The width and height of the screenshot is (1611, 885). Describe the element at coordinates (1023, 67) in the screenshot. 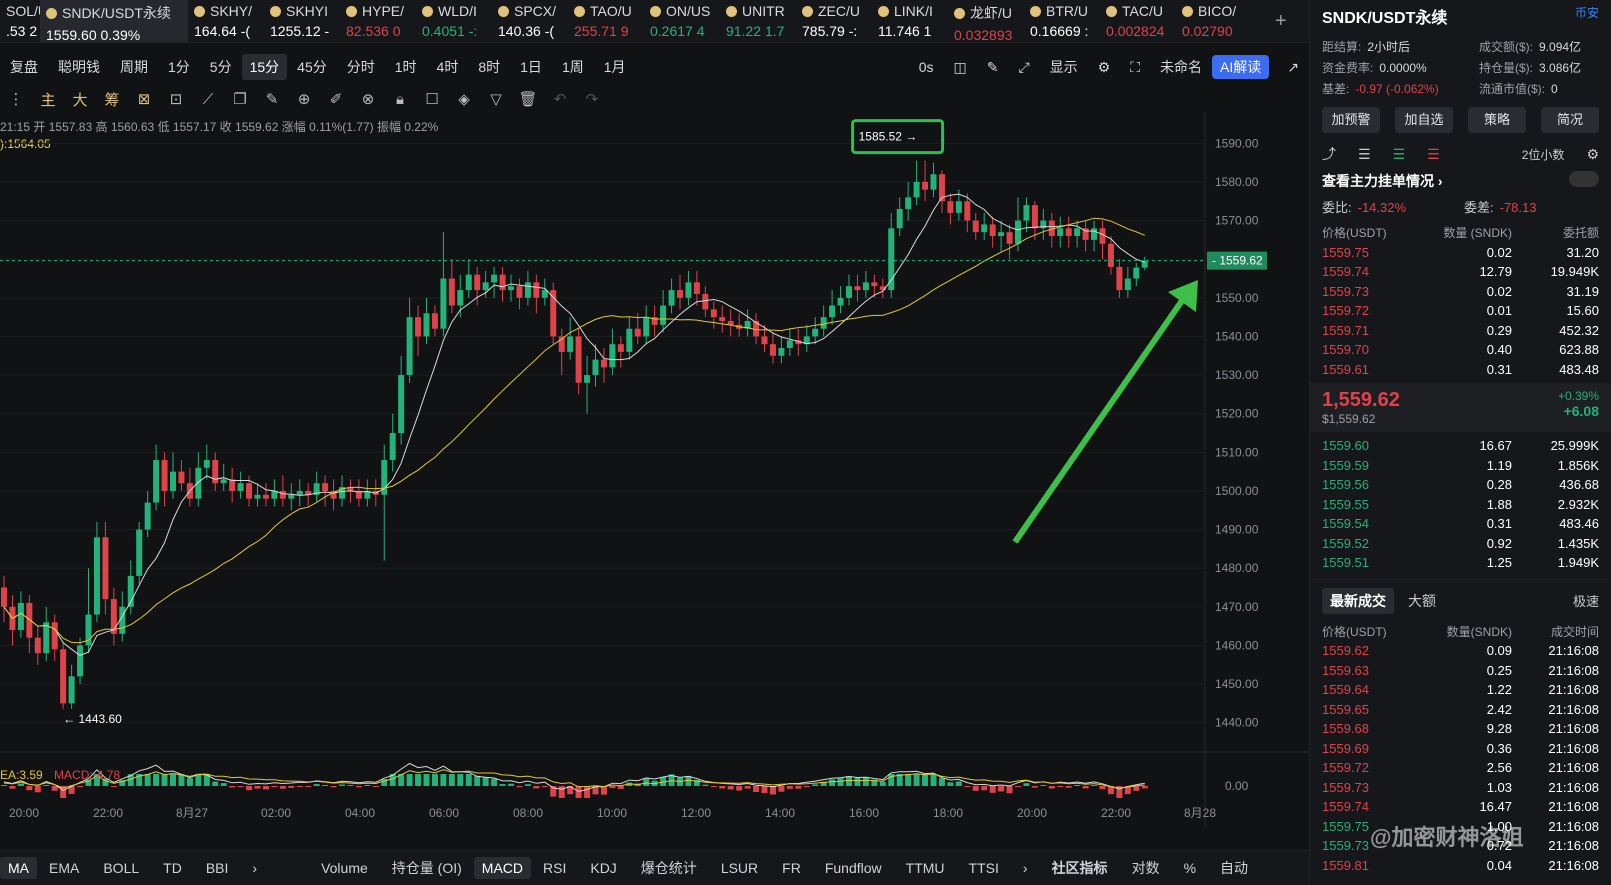

I see `expand-icon: ⤢` at that location.